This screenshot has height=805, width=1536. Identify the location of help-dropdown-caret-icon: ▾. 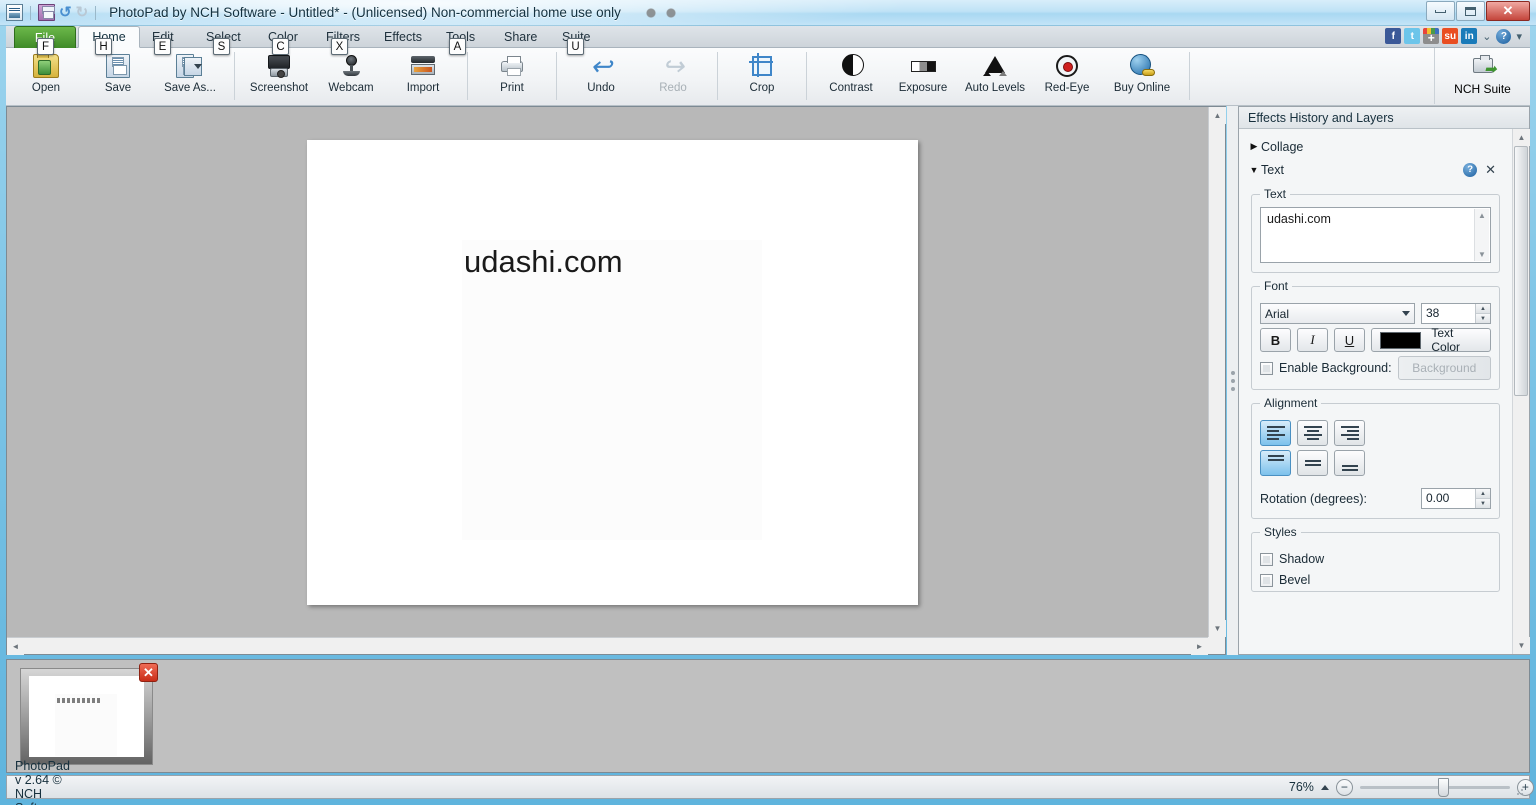
(1519, 36).